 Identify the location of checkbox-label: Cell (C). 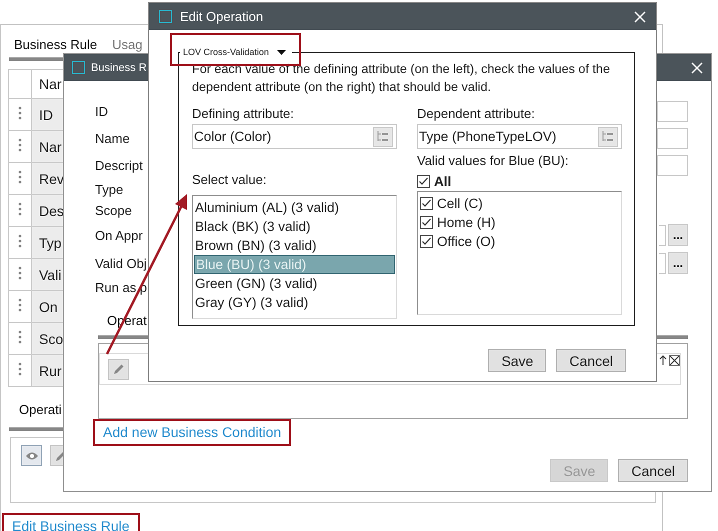
(460, 204).